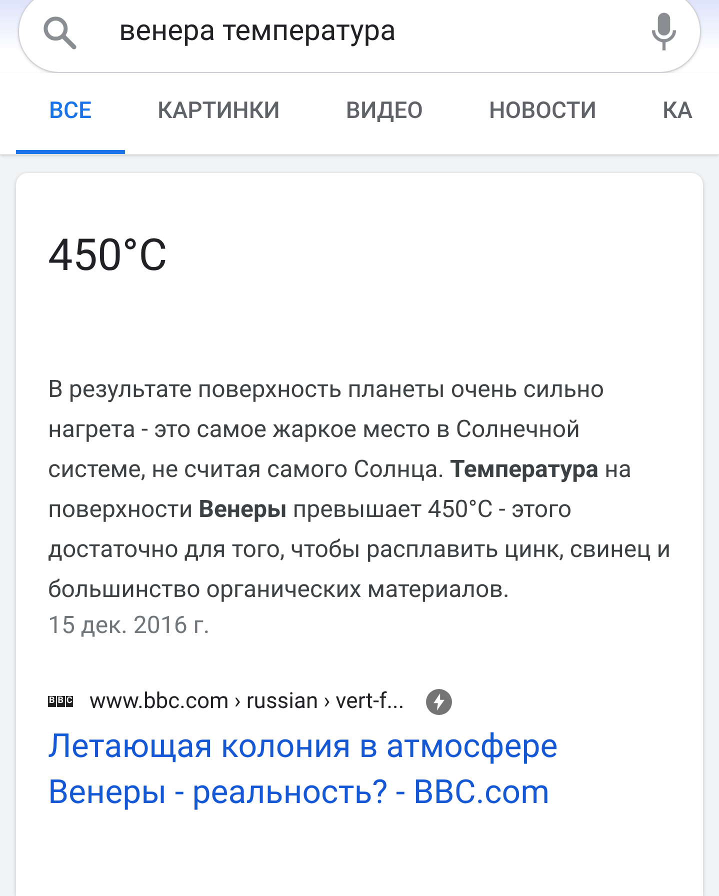  I want to click on answer-date: 15 дек. 2016 г., so click(129, 625).